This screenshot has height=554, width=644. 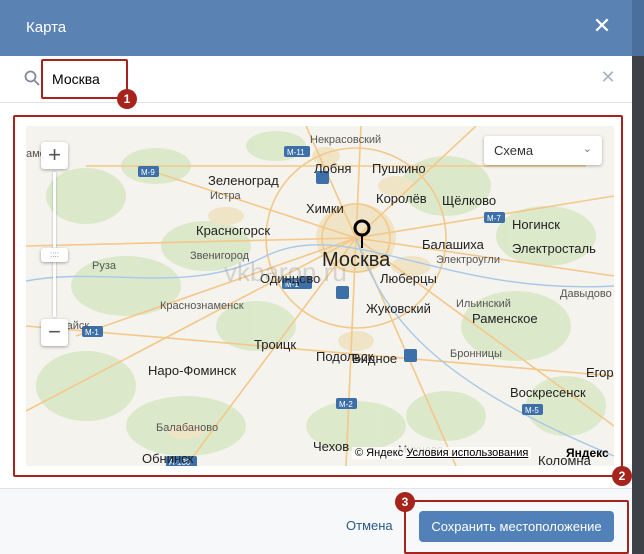 I want to click on close-icon: ✕, so click(x=602, y=26).